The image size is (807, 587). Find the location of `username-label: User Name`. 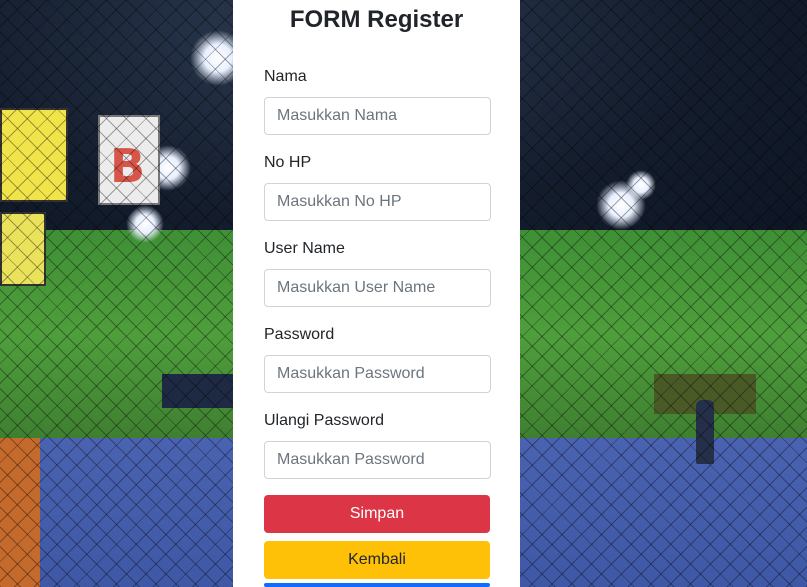

username-label: User Name is located at coordinates (304, 248).